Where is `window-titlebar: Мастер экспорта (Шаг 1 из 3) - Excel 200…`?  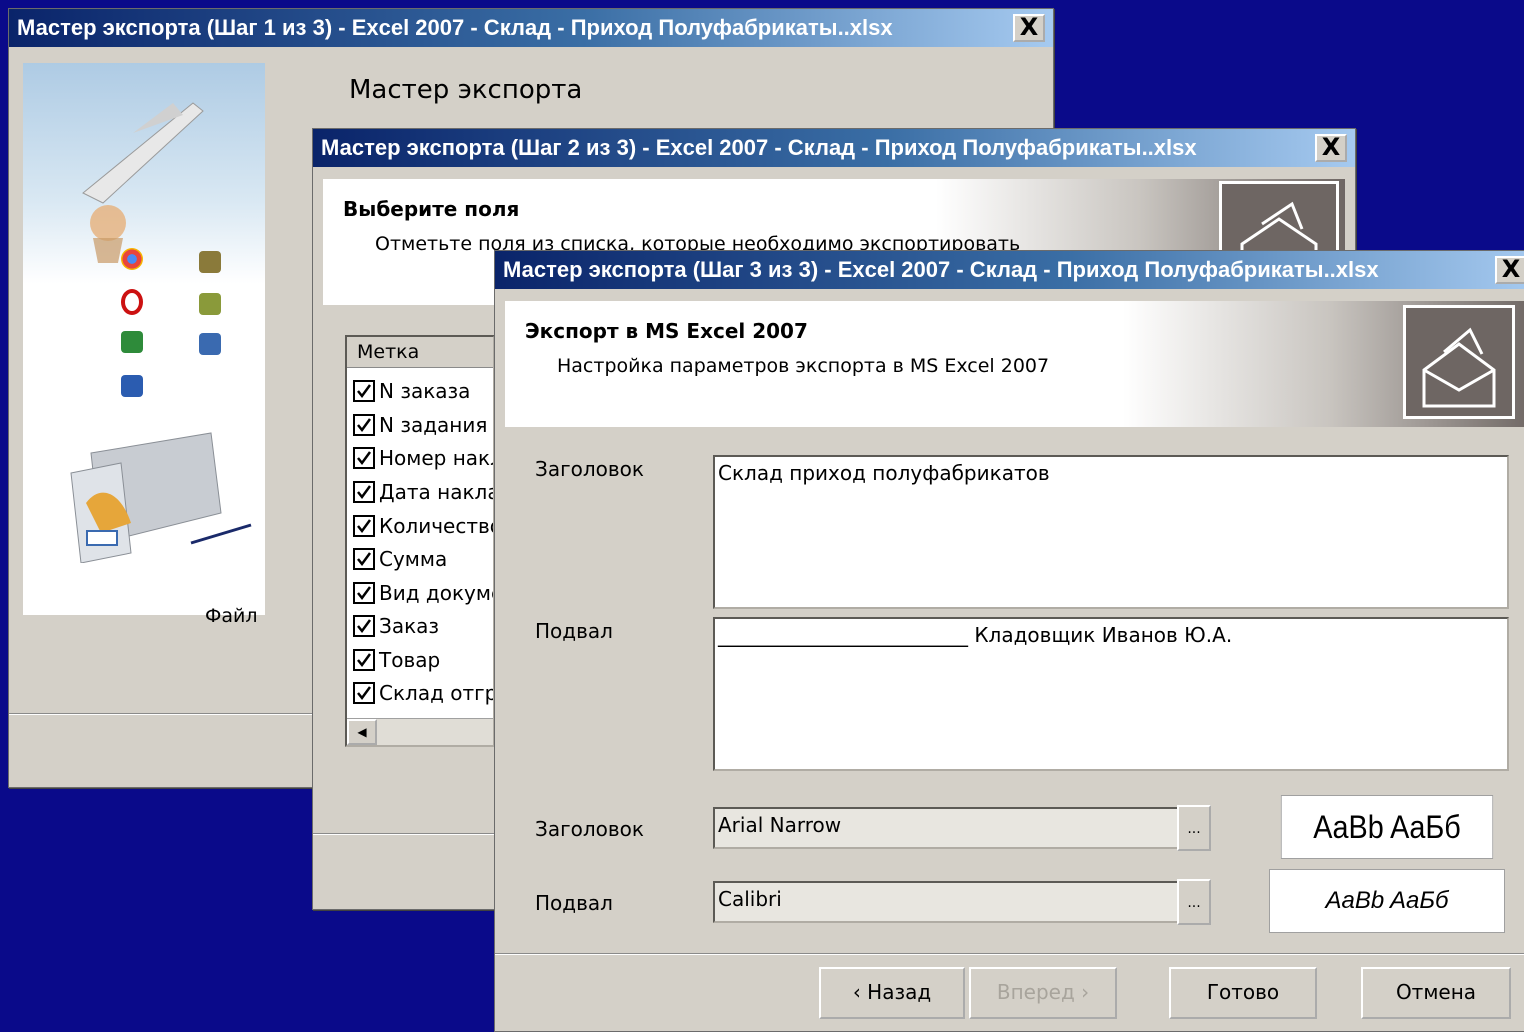 window-titlebar: Мастер экспорта (Шаг 1 из 3) - Excel 200… is located at coordinates (531, 28).